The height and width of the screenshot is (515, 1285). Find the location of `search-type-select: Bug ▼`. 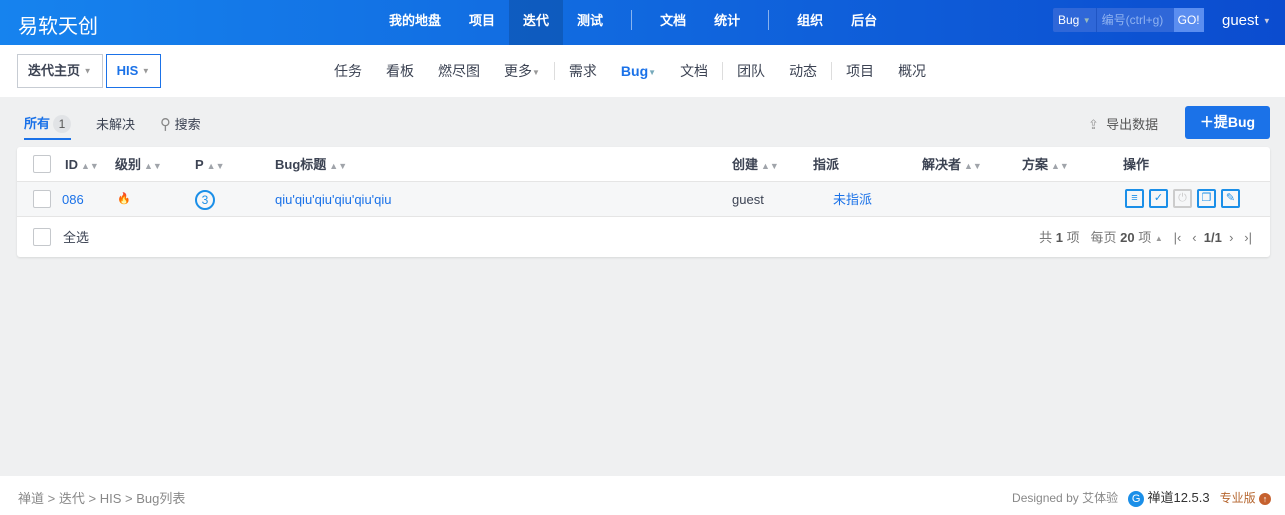

search-type-select: Bug ▼ is located at coordinates (1075, 20).